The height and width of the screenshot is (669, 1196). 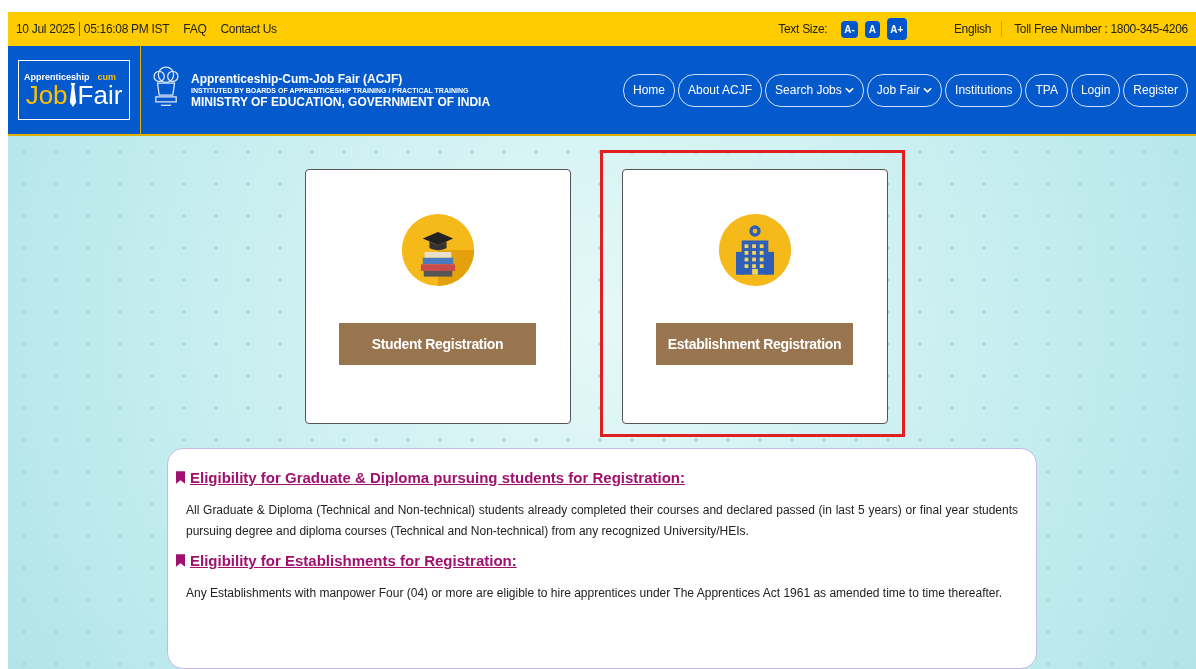 I want to click on nav-button: About ACJF, so click(x=720, y=90).